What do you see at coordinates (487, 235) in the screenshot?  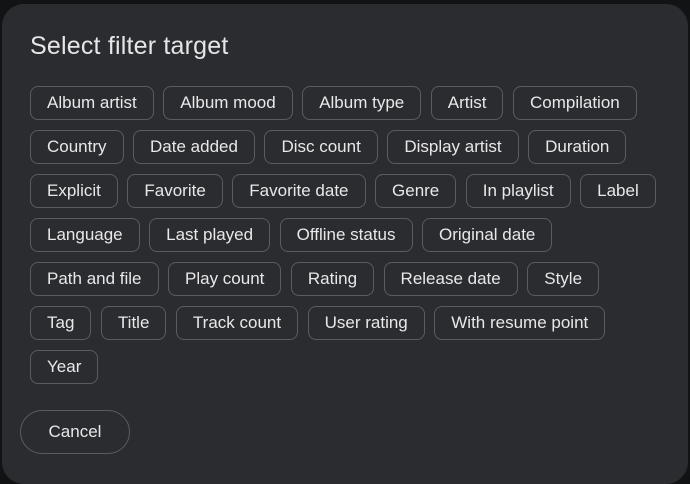 I see `chip-original-date: Original date` at bounding box center [487, 235].